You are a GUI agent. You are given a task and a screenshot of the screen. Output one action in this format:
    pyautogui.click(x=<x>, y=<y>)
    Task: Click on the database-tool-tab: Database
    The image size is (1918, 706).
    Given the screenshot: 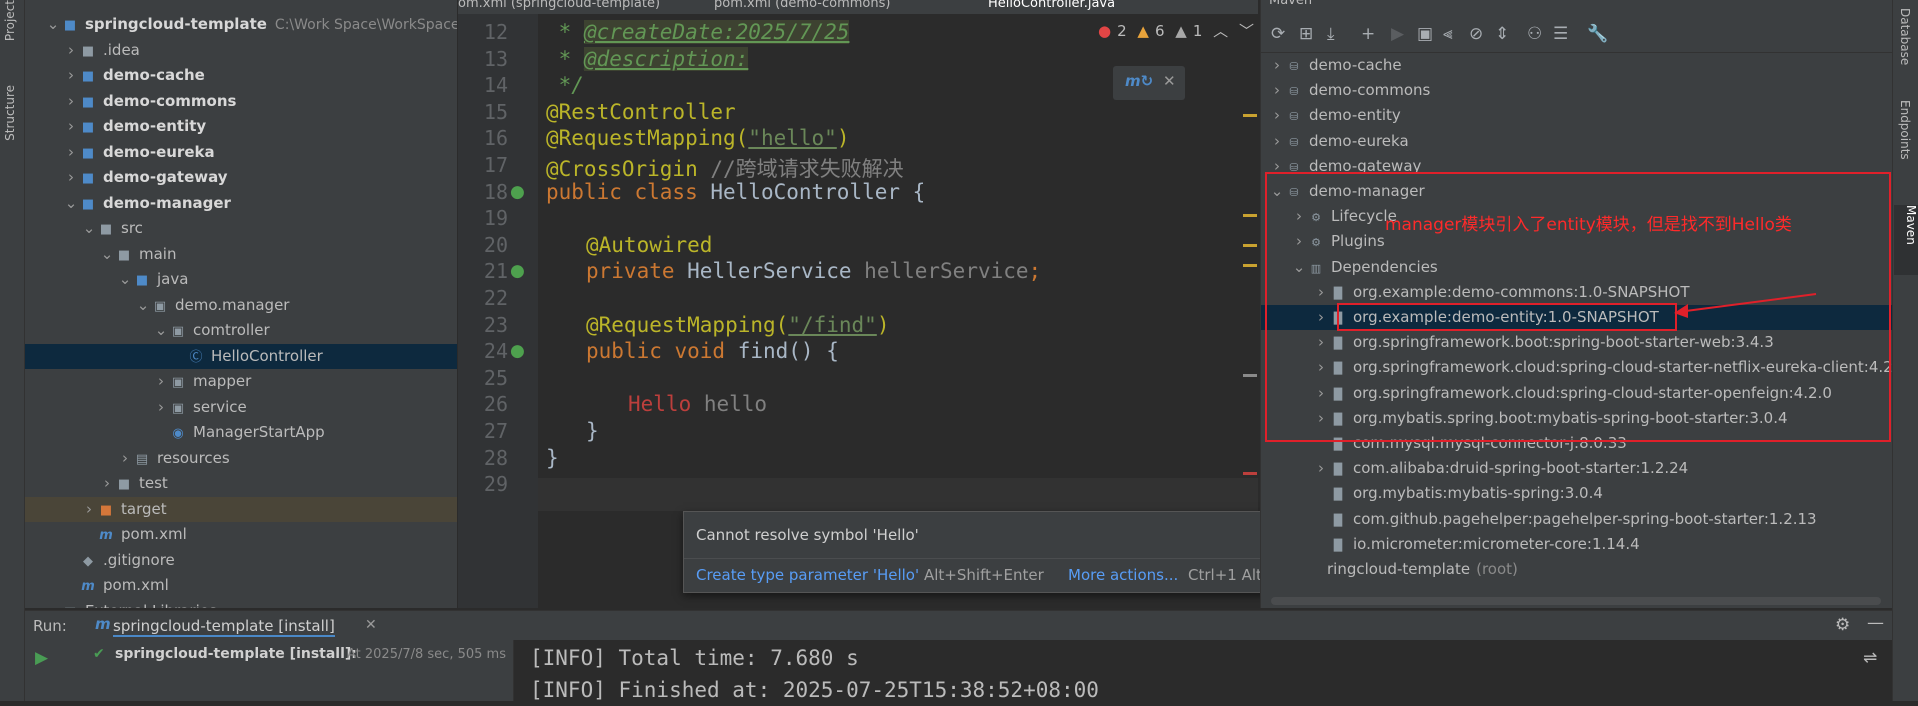 What is the action you would take?
    pyautogui.click(x=1905, y=36)
    